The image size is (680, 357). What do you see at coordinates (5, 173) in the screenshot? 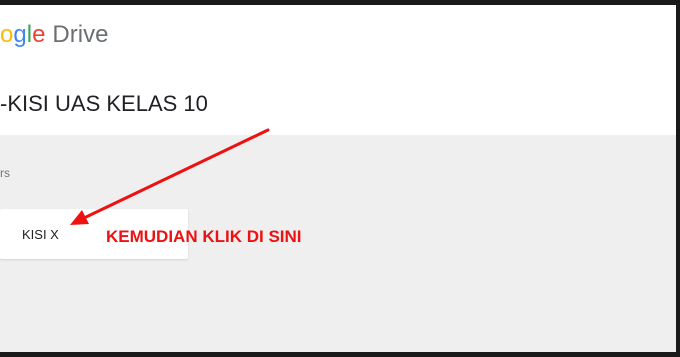
I see `section-label: rs` at bounding box center [5, 173].